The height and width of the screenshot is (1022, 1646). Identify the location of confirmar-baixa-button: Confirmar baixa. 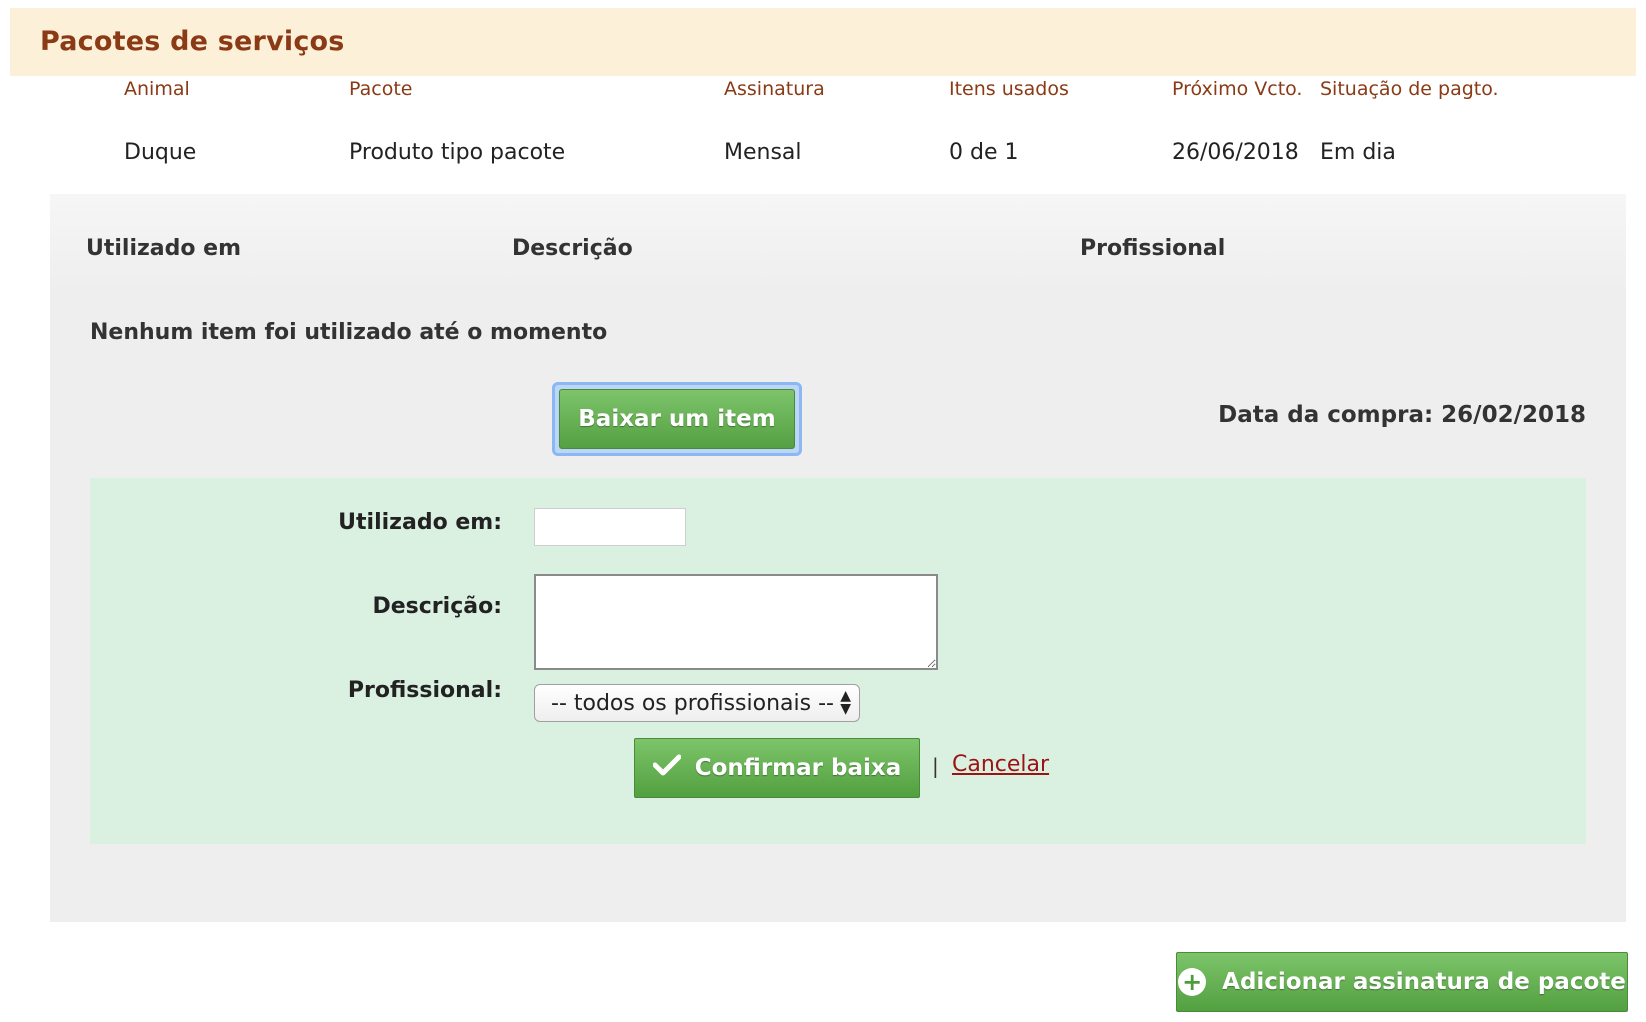
(777, 768).